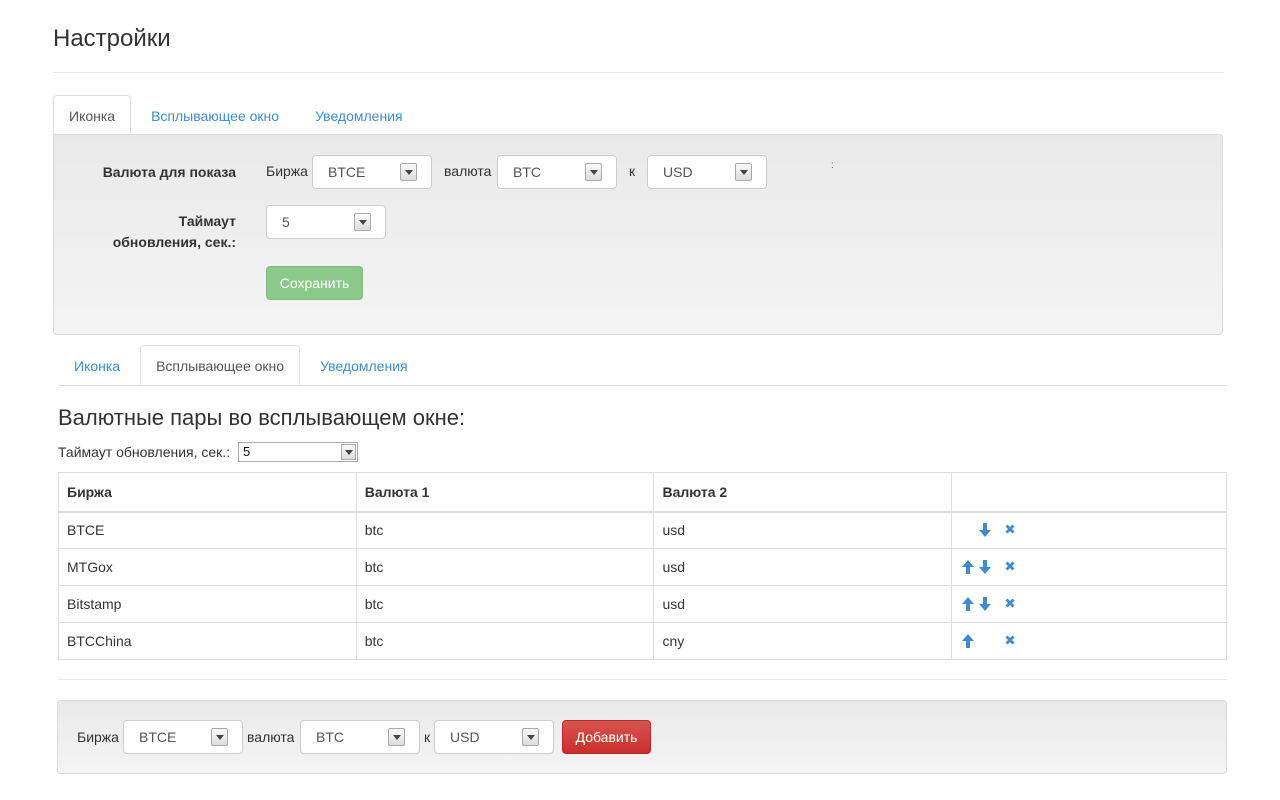 The width and height of the screenshot is (1280, 800). Describe the element at coordinates (207, 604) in the screenshot. I see `cell-exchange: Bitstamp` at that location.